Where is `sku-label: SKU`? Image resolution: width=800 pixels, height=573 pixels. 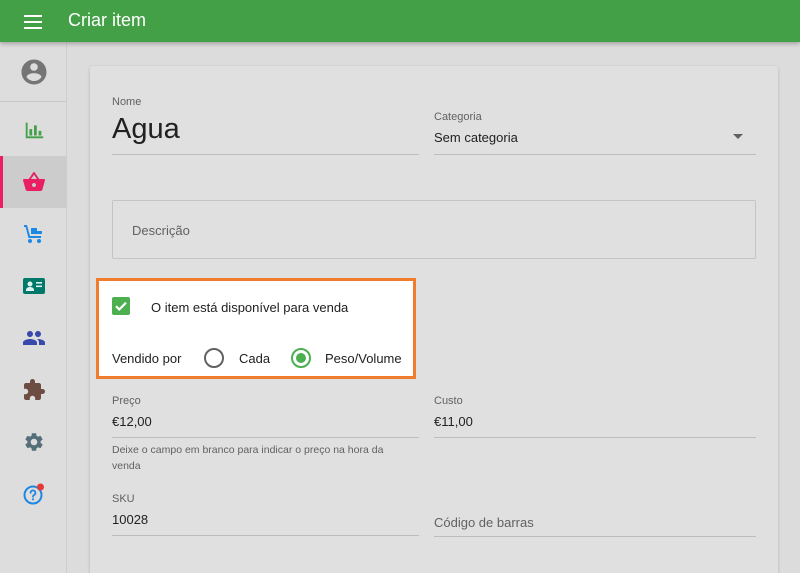 sku-label: SKU is located at coordinates (123, 499).